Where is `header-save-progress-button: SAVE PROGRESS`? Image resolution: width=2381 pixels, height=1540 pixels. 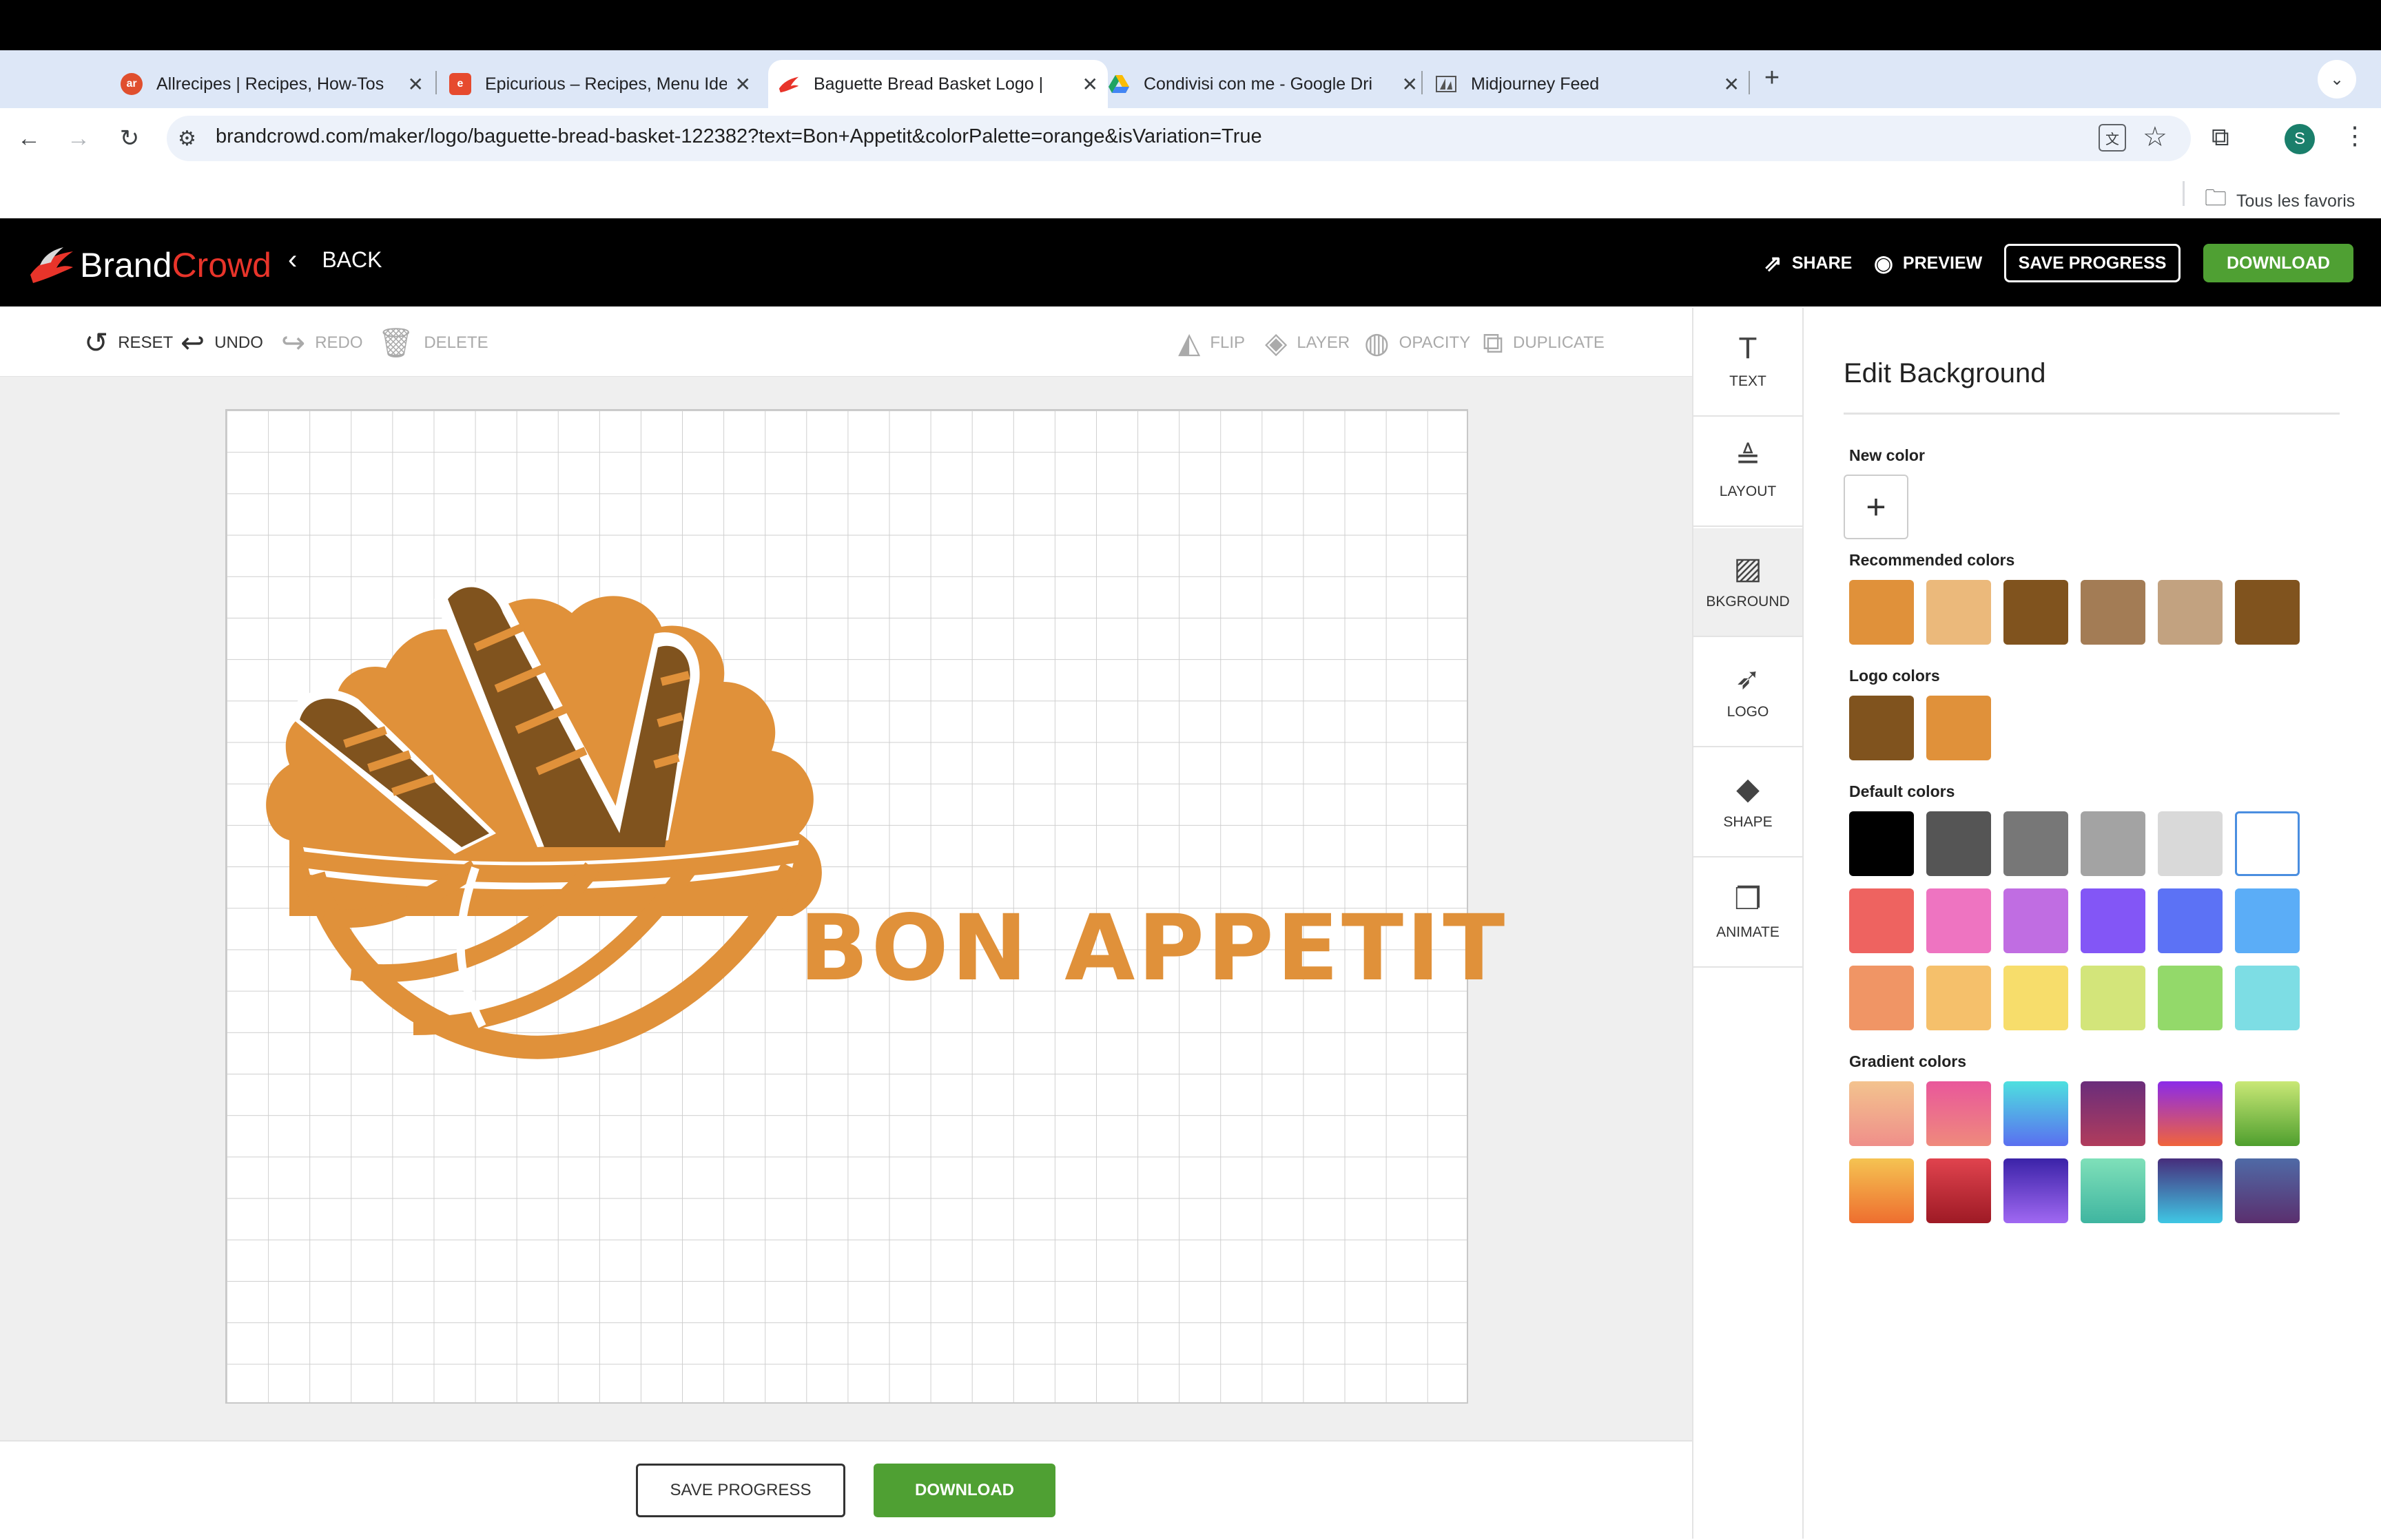
header-save-progress-button: SAVE PROGRESS is located at coordinates (2093, 263).